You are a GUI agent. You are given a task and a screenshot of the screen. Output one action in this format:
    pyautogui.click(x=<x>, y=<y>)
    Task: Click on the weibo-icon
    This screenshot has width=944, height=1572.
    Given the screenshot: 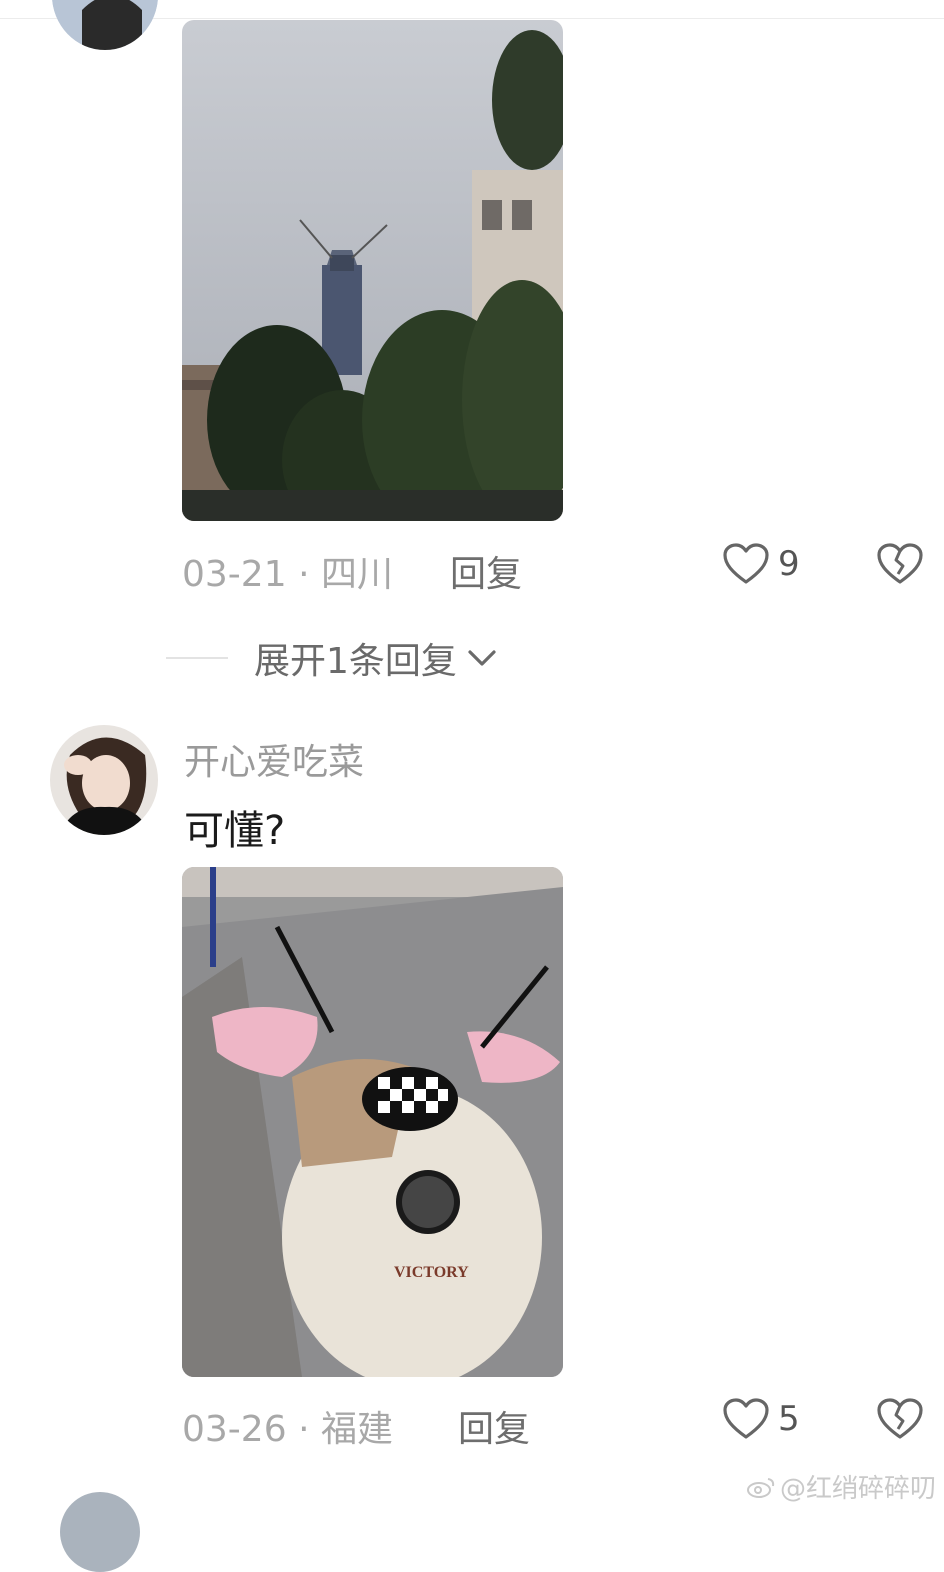 What is the action you would take?
    pyautogui.click(x=760, y=1487)
    